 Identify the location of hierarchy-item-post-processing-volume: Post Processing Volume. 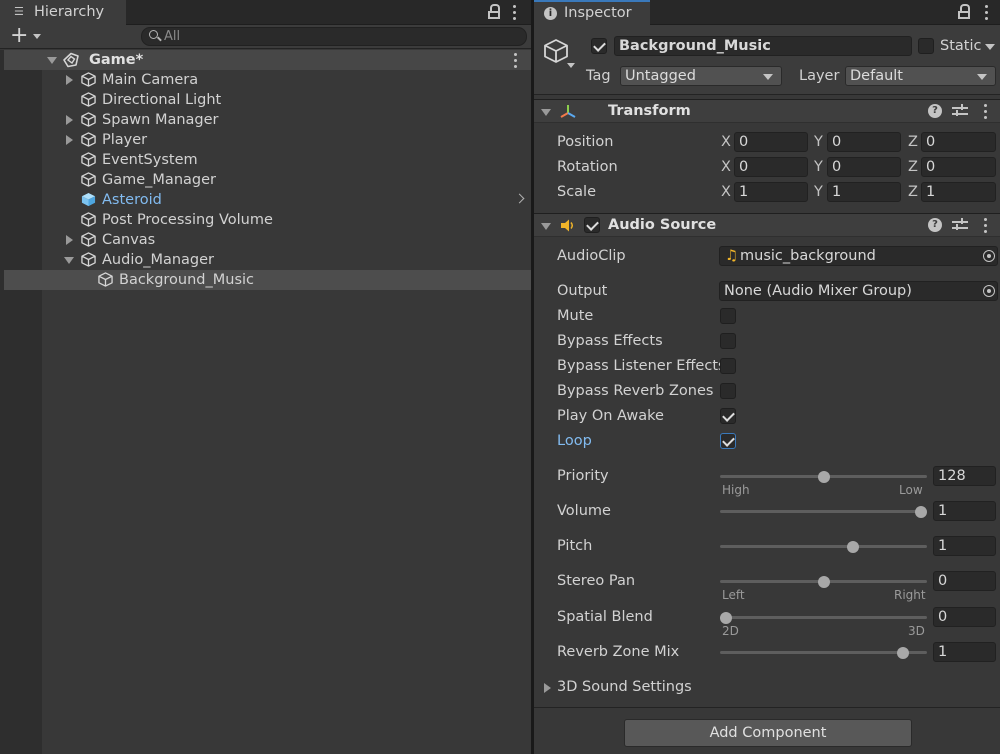
(267, 220).